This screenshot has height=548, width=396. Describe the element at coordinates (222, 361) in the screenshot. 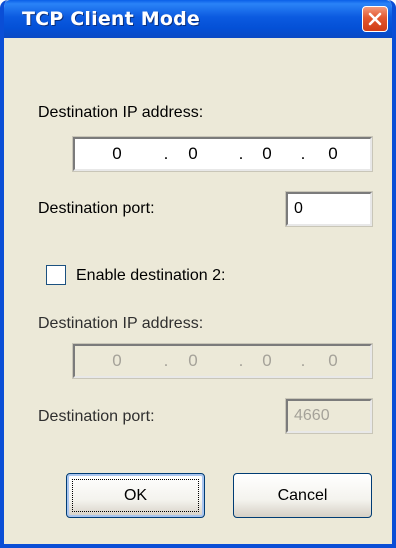

I see `dest2-ip-input: 0 . 0 . 0 . 0` at that location.